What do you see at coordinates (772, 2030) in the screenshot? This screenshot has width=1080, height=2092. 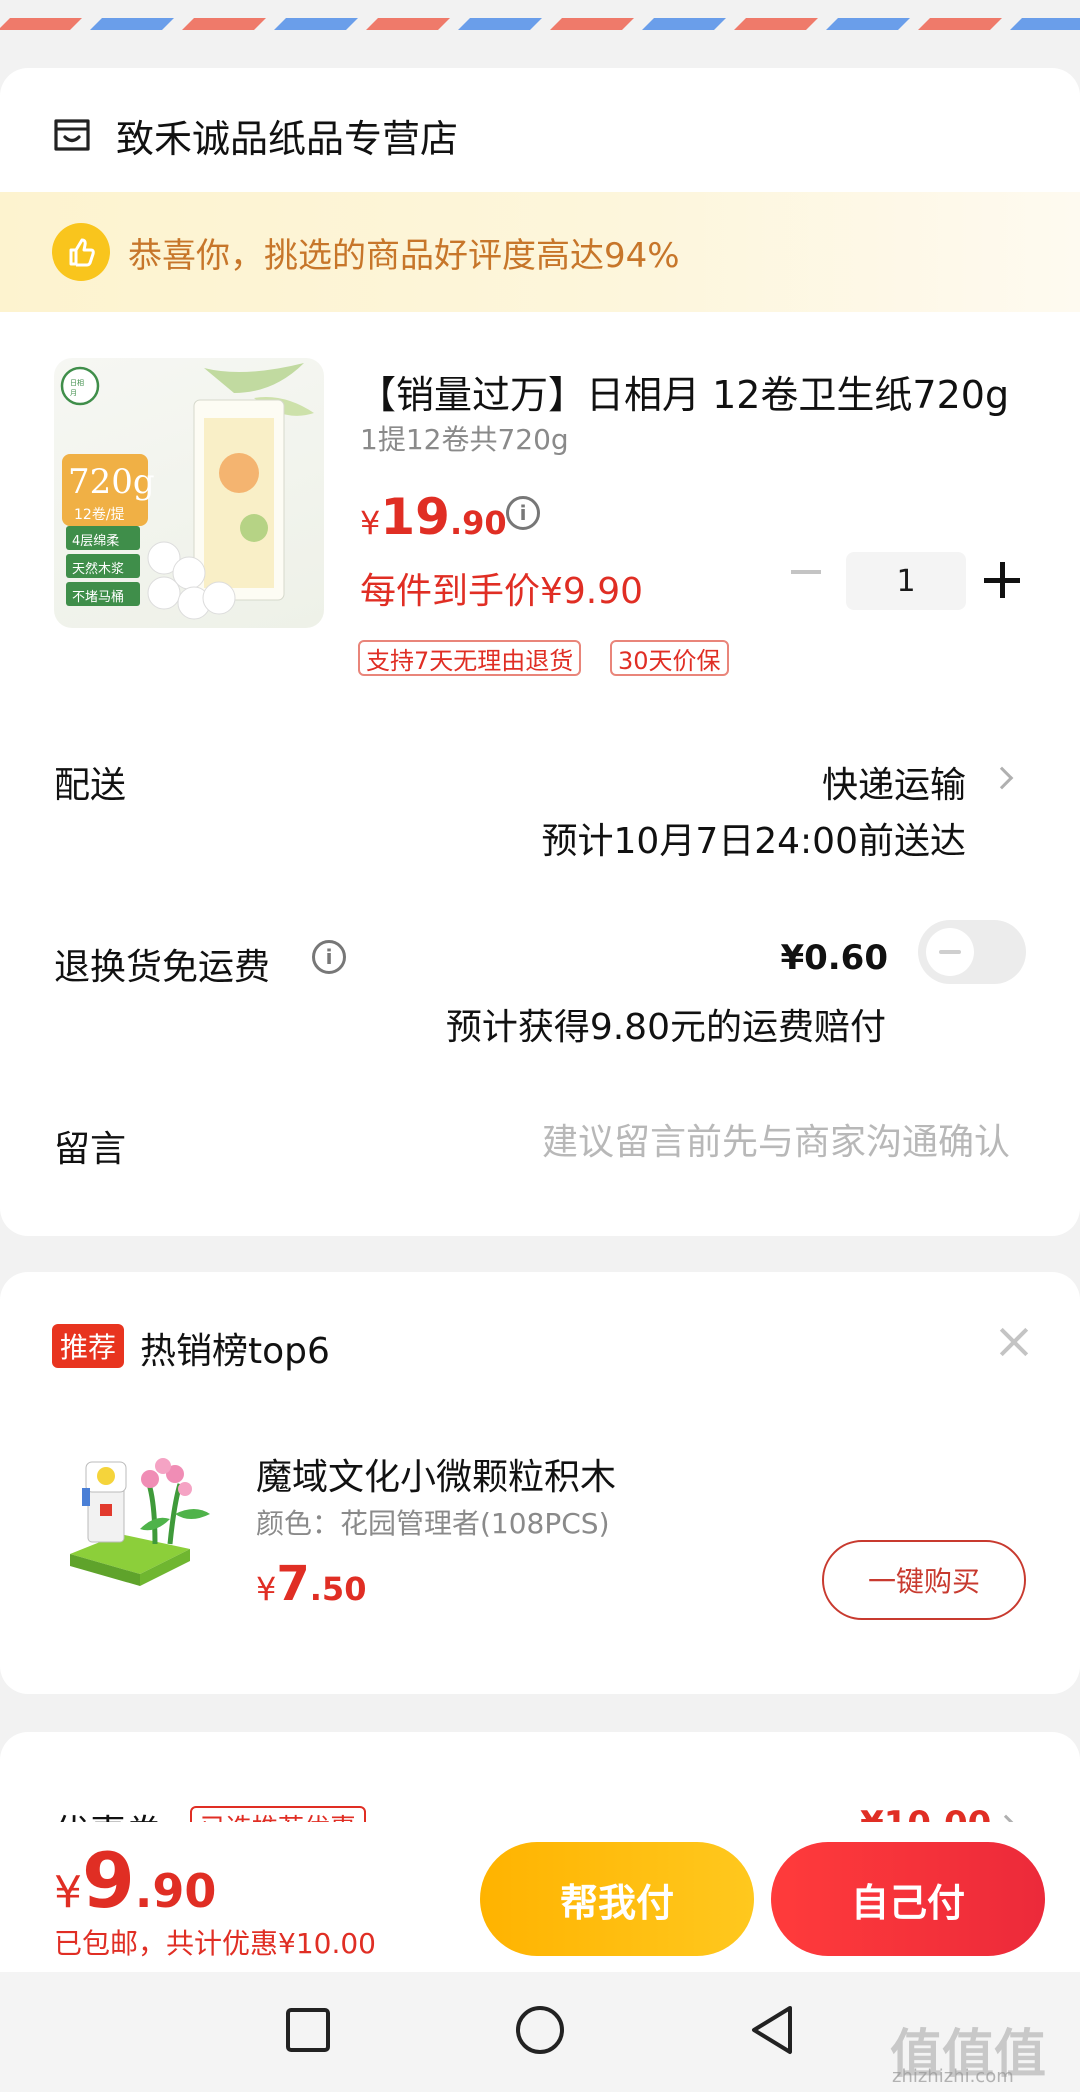 I see `back-icon` at bounding box center [772, 2030].